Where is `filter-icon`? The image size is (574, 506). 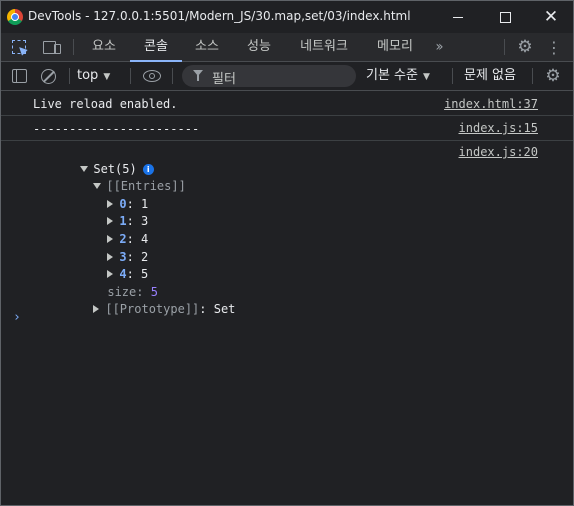
filter-icon is located at coordinates (198, 75).